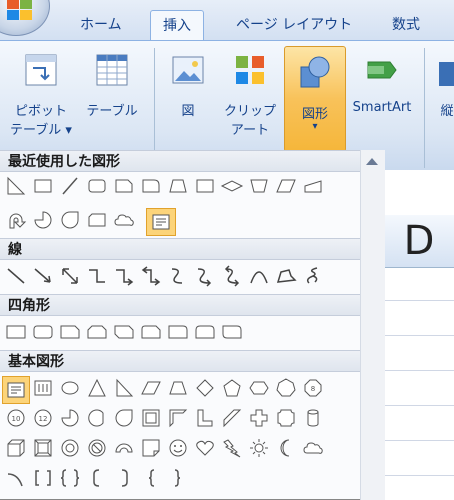 This screenshot has width=454, height=500. Describe the element at coordinates (419, 241) in the screenshot. I see `column-header-d: D` at that location.